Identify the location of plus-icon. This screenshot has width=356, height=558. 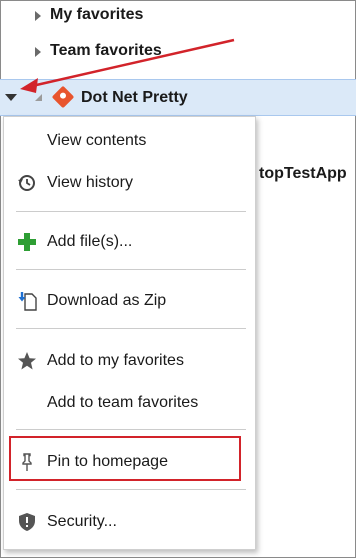
(27, 242).